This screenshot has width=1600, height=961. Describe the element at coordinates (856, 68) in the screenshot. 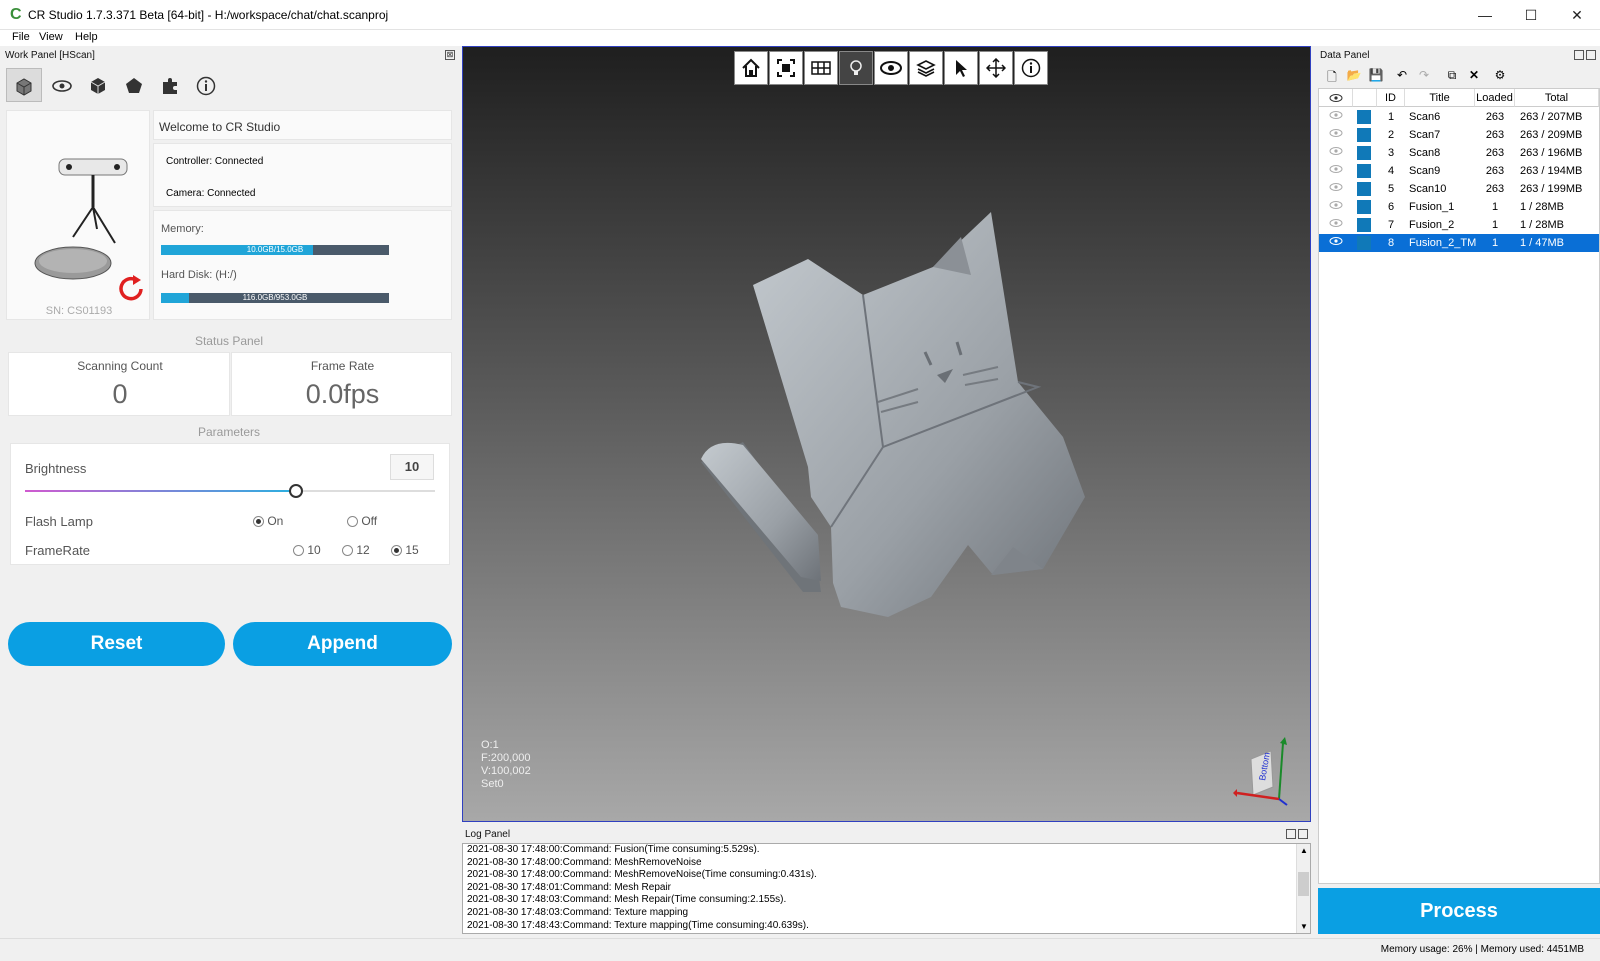

I see `light-button` at that location.